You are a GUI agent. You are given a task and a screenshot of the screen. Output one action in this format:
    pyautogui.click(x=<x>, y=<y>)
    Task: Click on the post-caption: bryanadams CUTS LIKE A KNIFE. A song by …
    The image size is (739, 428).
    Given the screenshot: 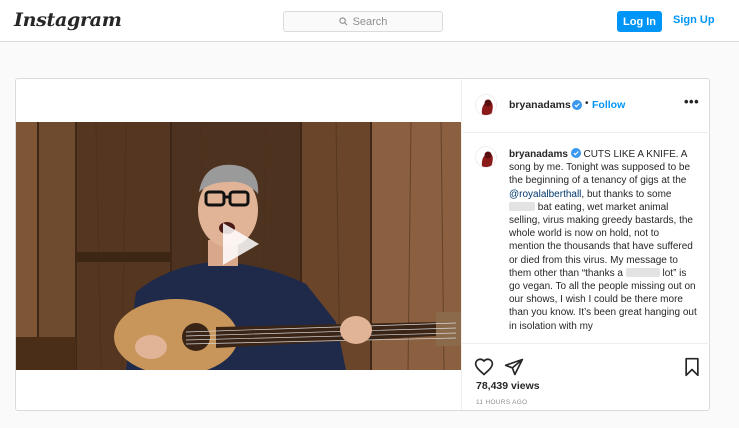 What is the action you would take?
    pyautogui.click(x=603, y=240)
    